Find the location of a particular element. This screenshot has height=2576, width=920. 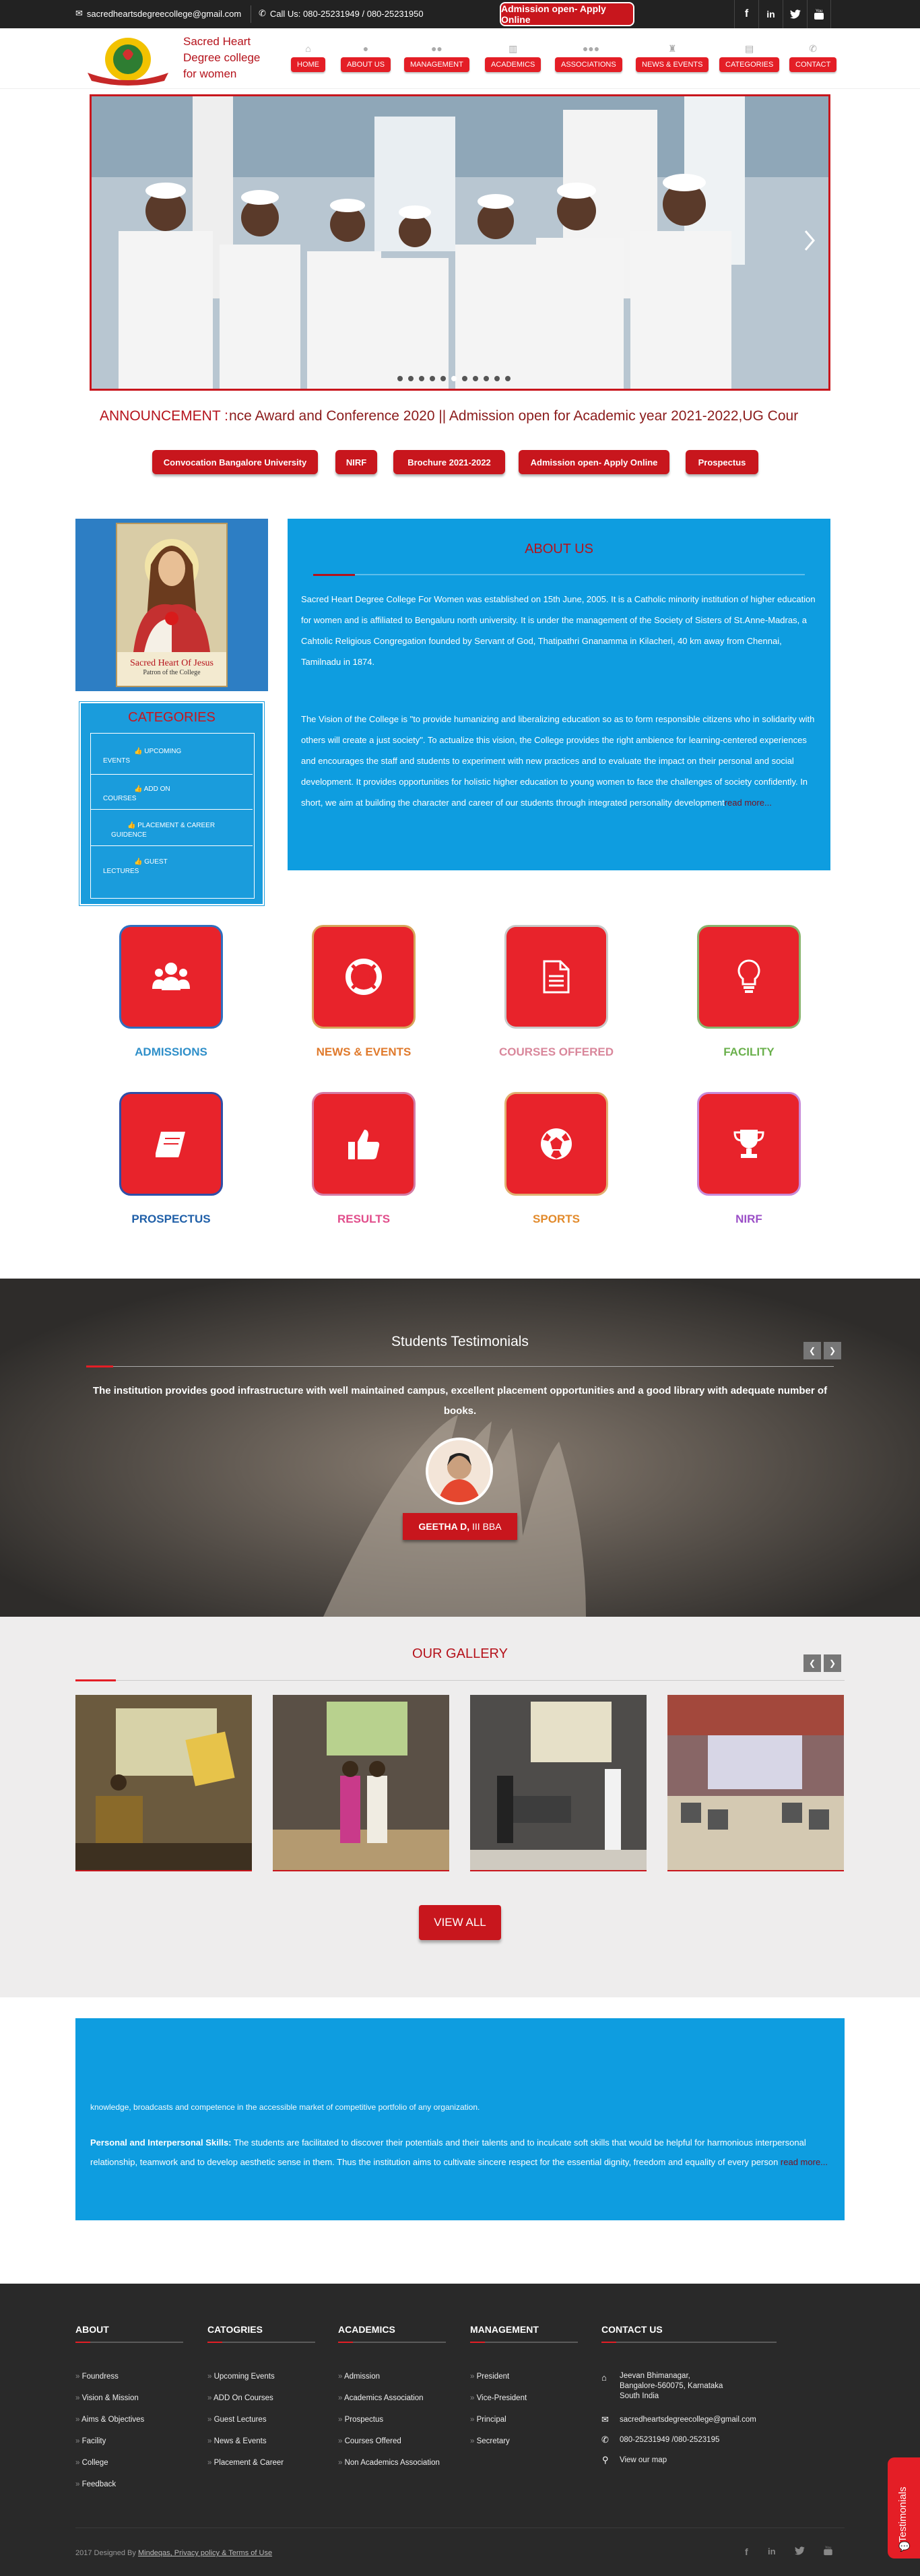

footer-link: Prospectus is located at coordinates (361, 2420).